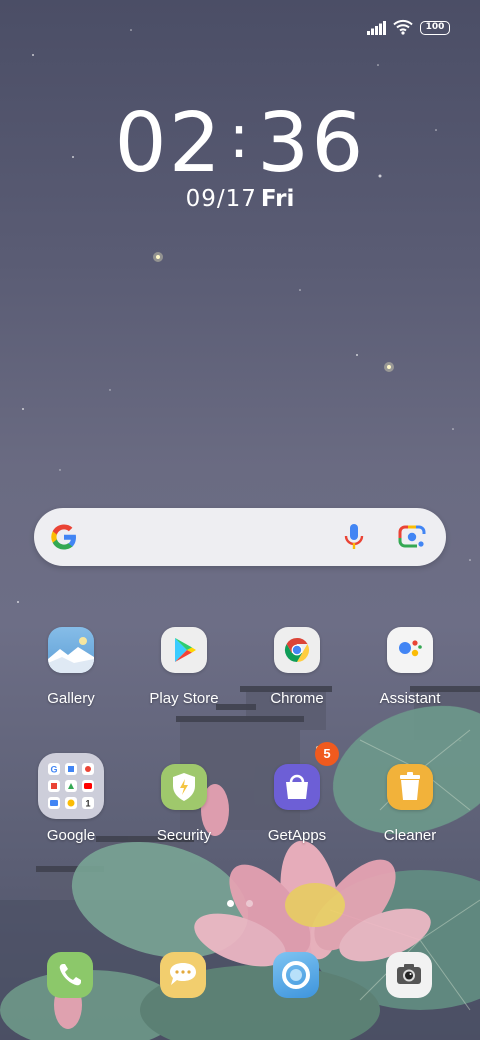  I want to click on cleaner-icon, so click(410, 787).